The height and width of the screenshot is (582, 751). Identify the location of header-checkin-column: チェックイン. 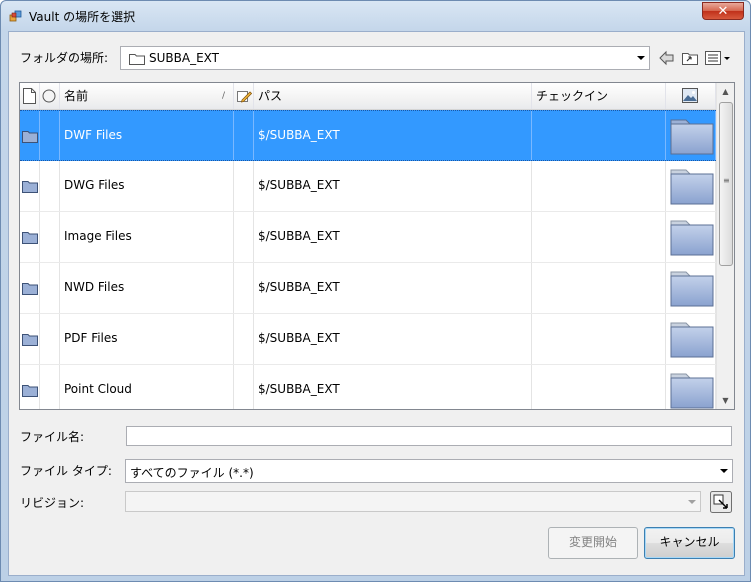
(599, 96).